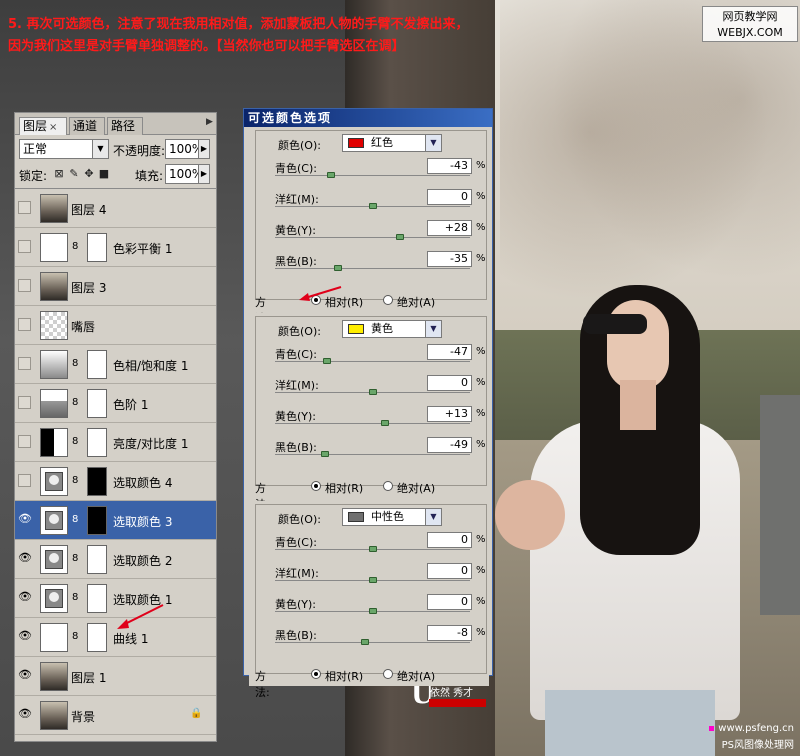 The width and height of the screenshot is (800, 756). I want to click on layer-row: 图层 4, so click(115, 208).